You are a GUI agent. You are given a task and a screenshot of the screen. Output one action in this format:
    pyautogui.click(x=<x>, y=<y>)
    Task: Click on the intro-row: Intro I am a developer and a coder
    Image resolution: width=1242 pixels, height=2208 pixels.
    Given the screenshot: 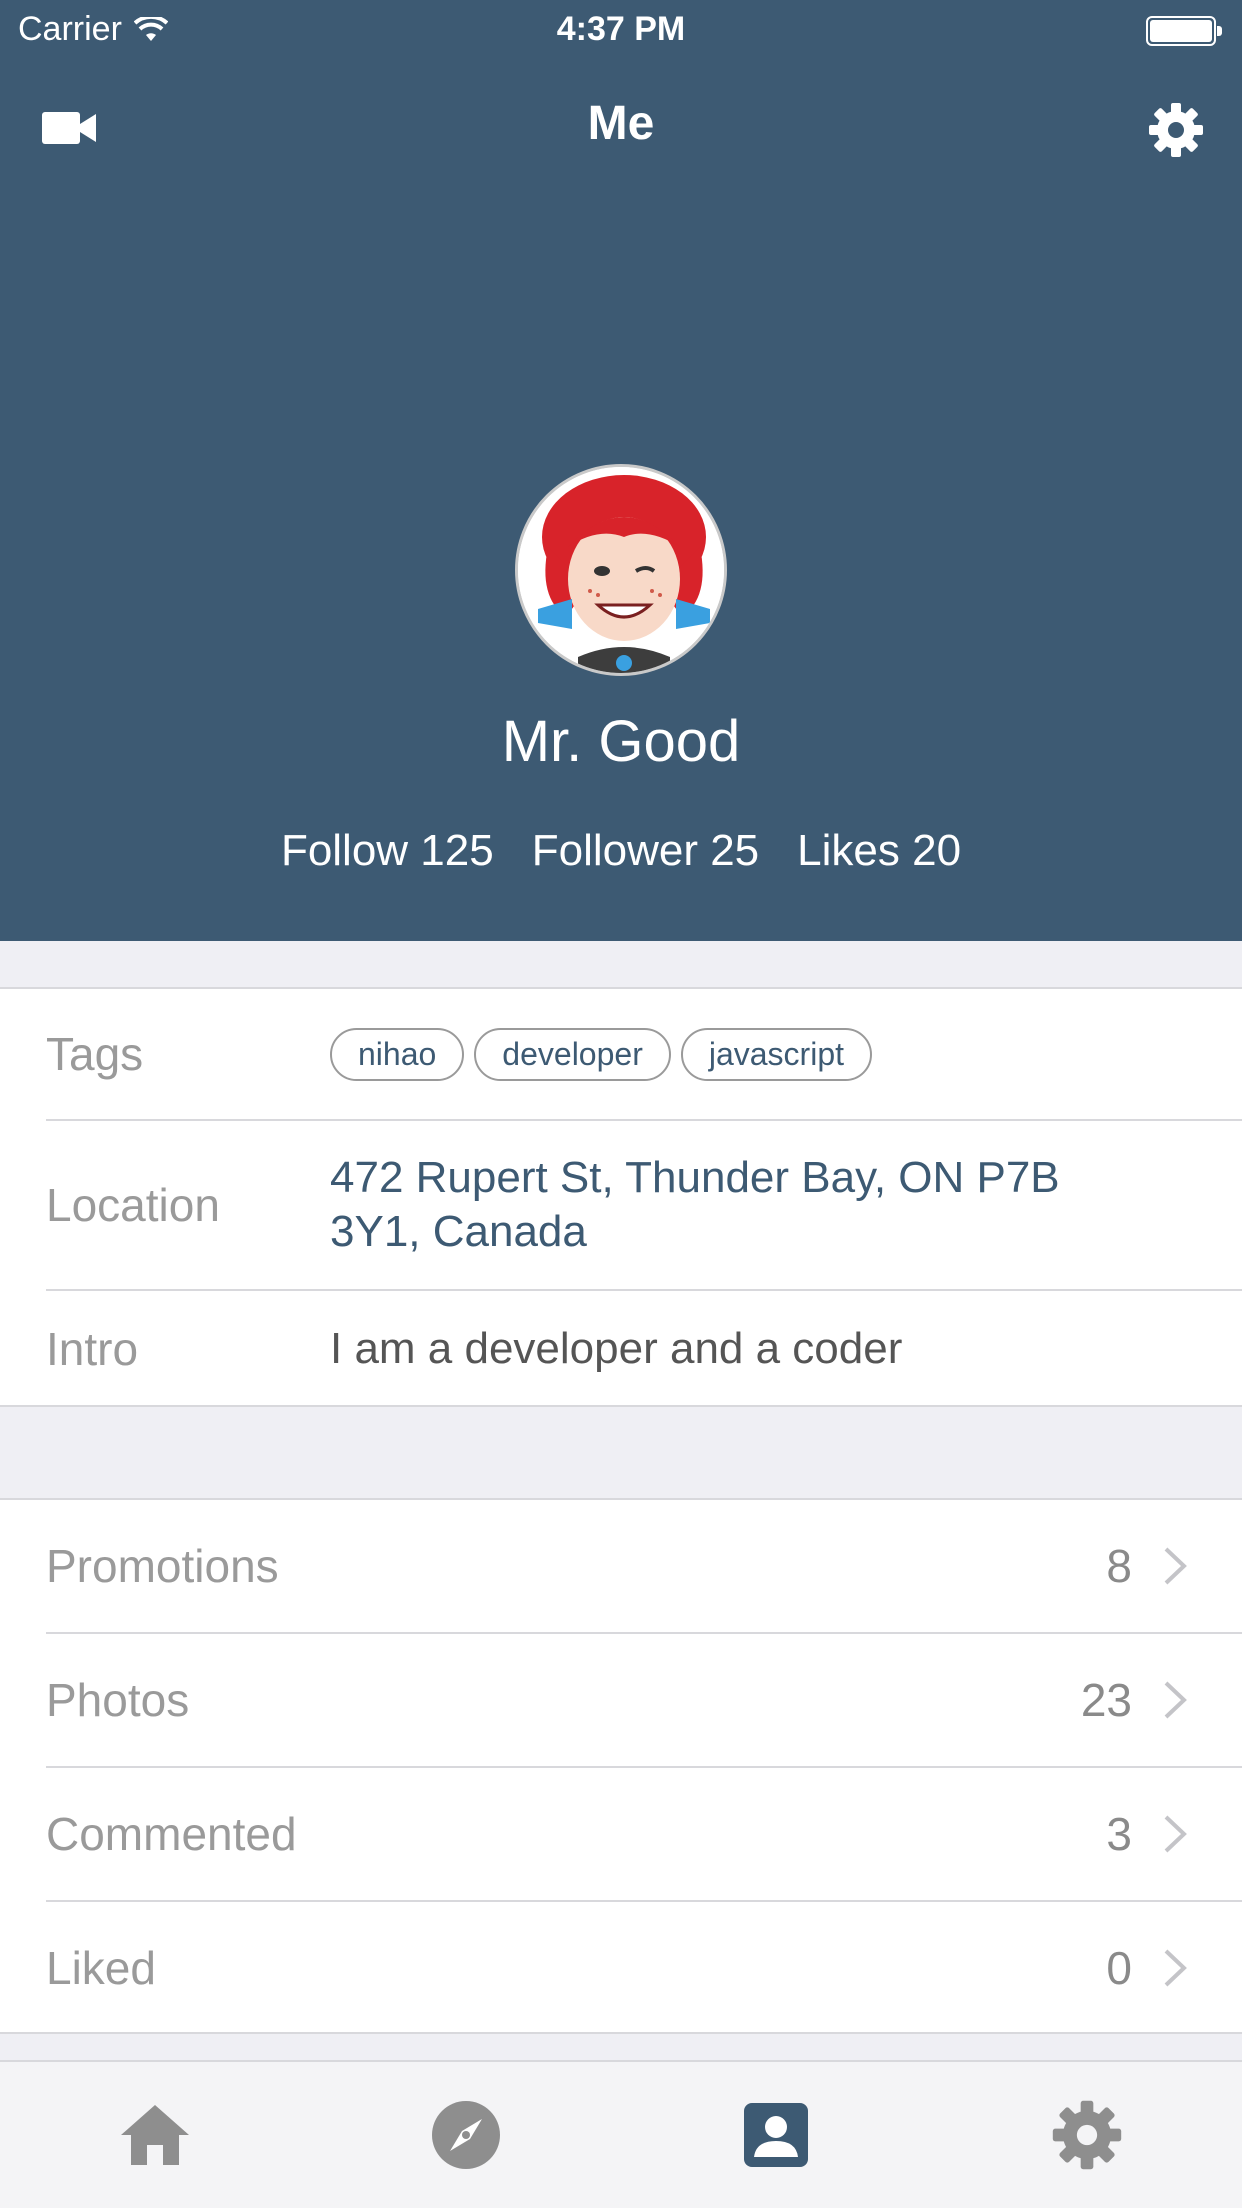 What is the action you would take?
    pyautogui.click(x=644, y=1349)
    